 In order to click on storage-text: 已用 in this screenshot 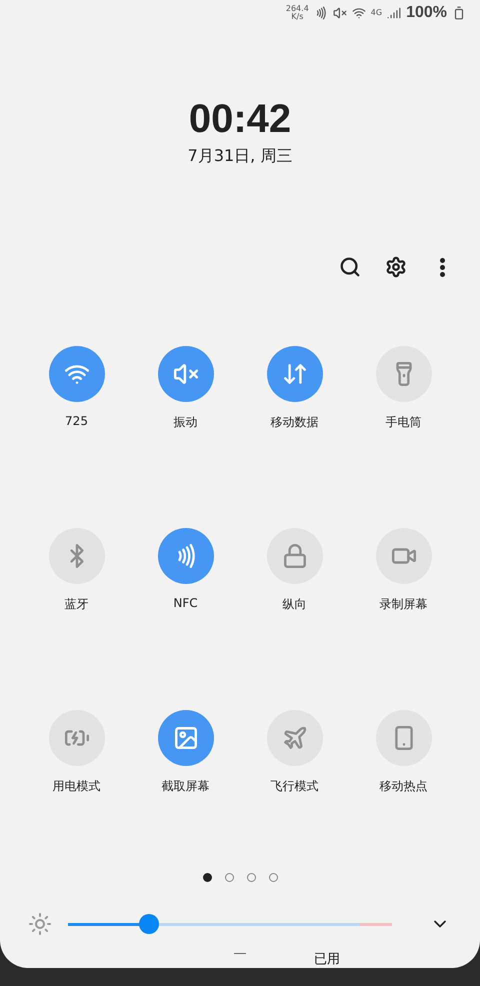, I will do `click(327, 959)`.